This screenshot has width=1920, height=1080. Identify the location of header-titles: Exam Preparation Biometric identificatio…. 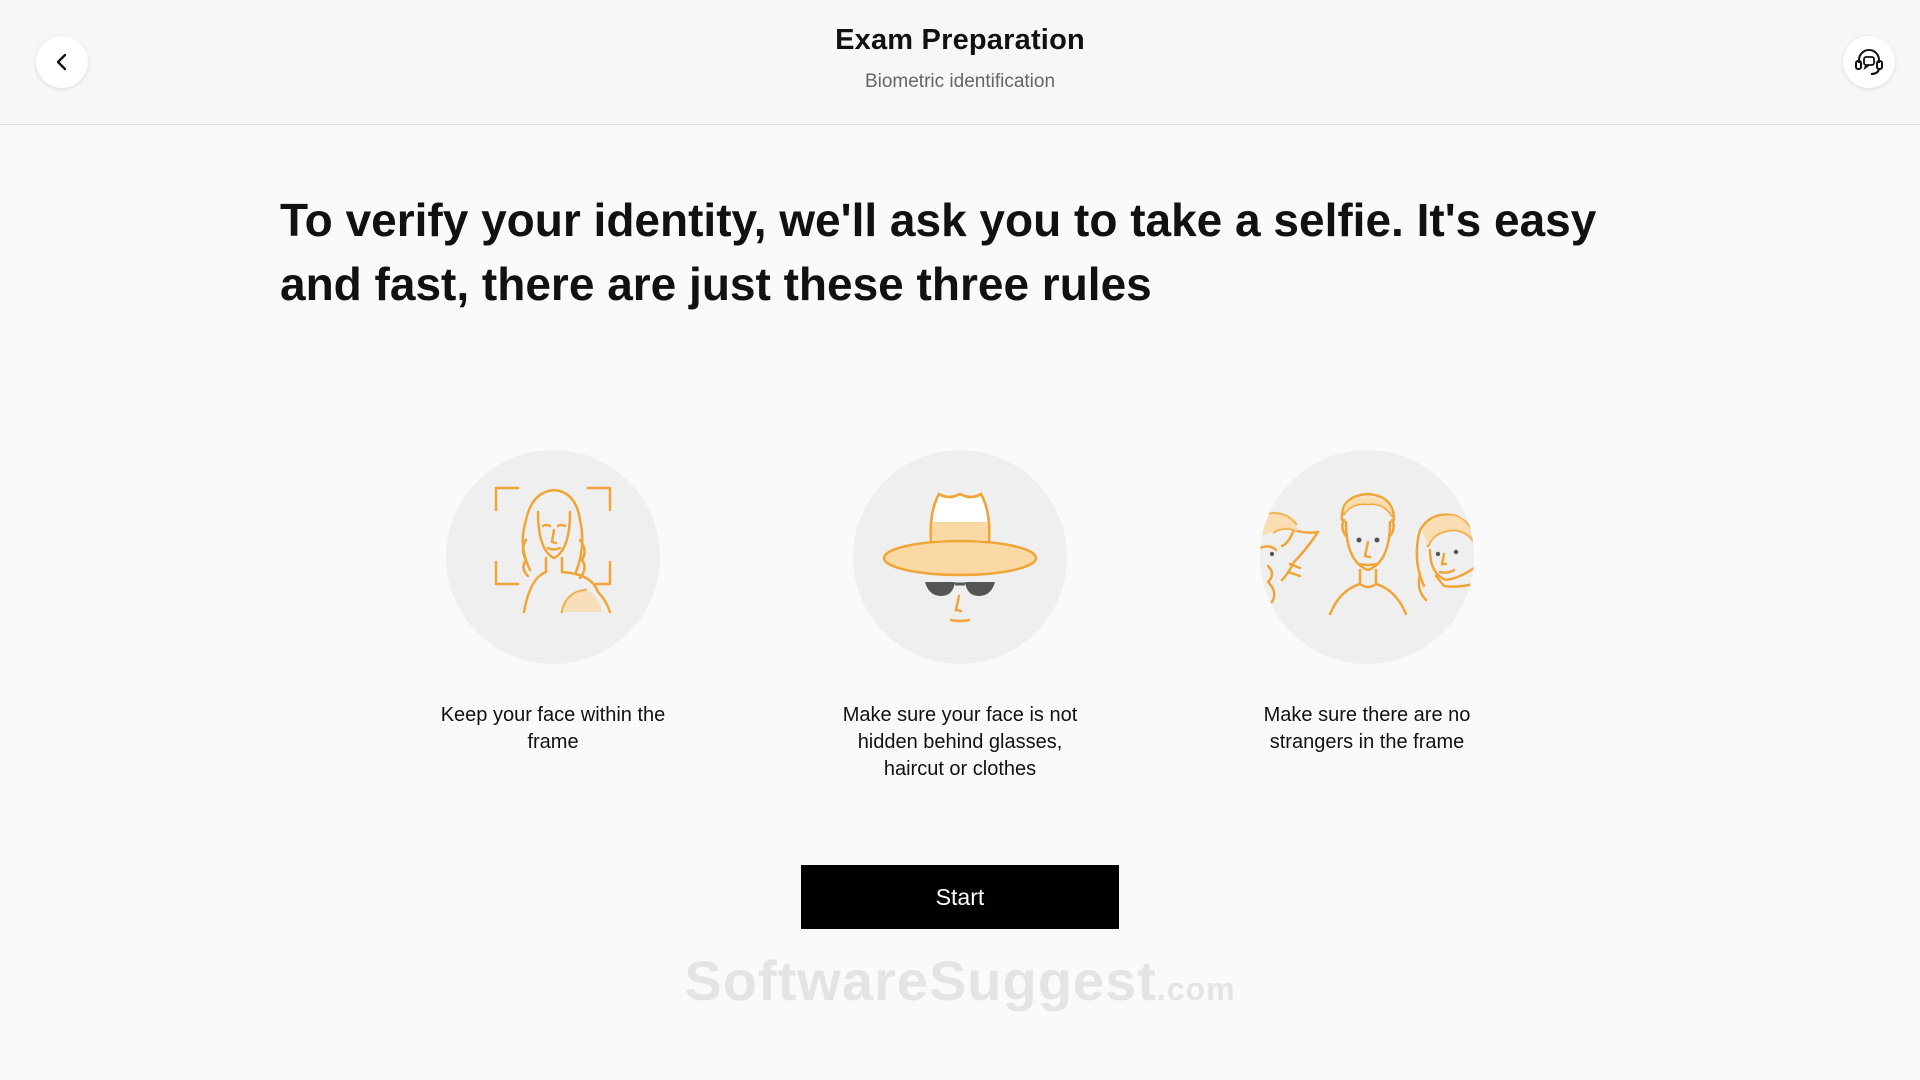
(960, 58).